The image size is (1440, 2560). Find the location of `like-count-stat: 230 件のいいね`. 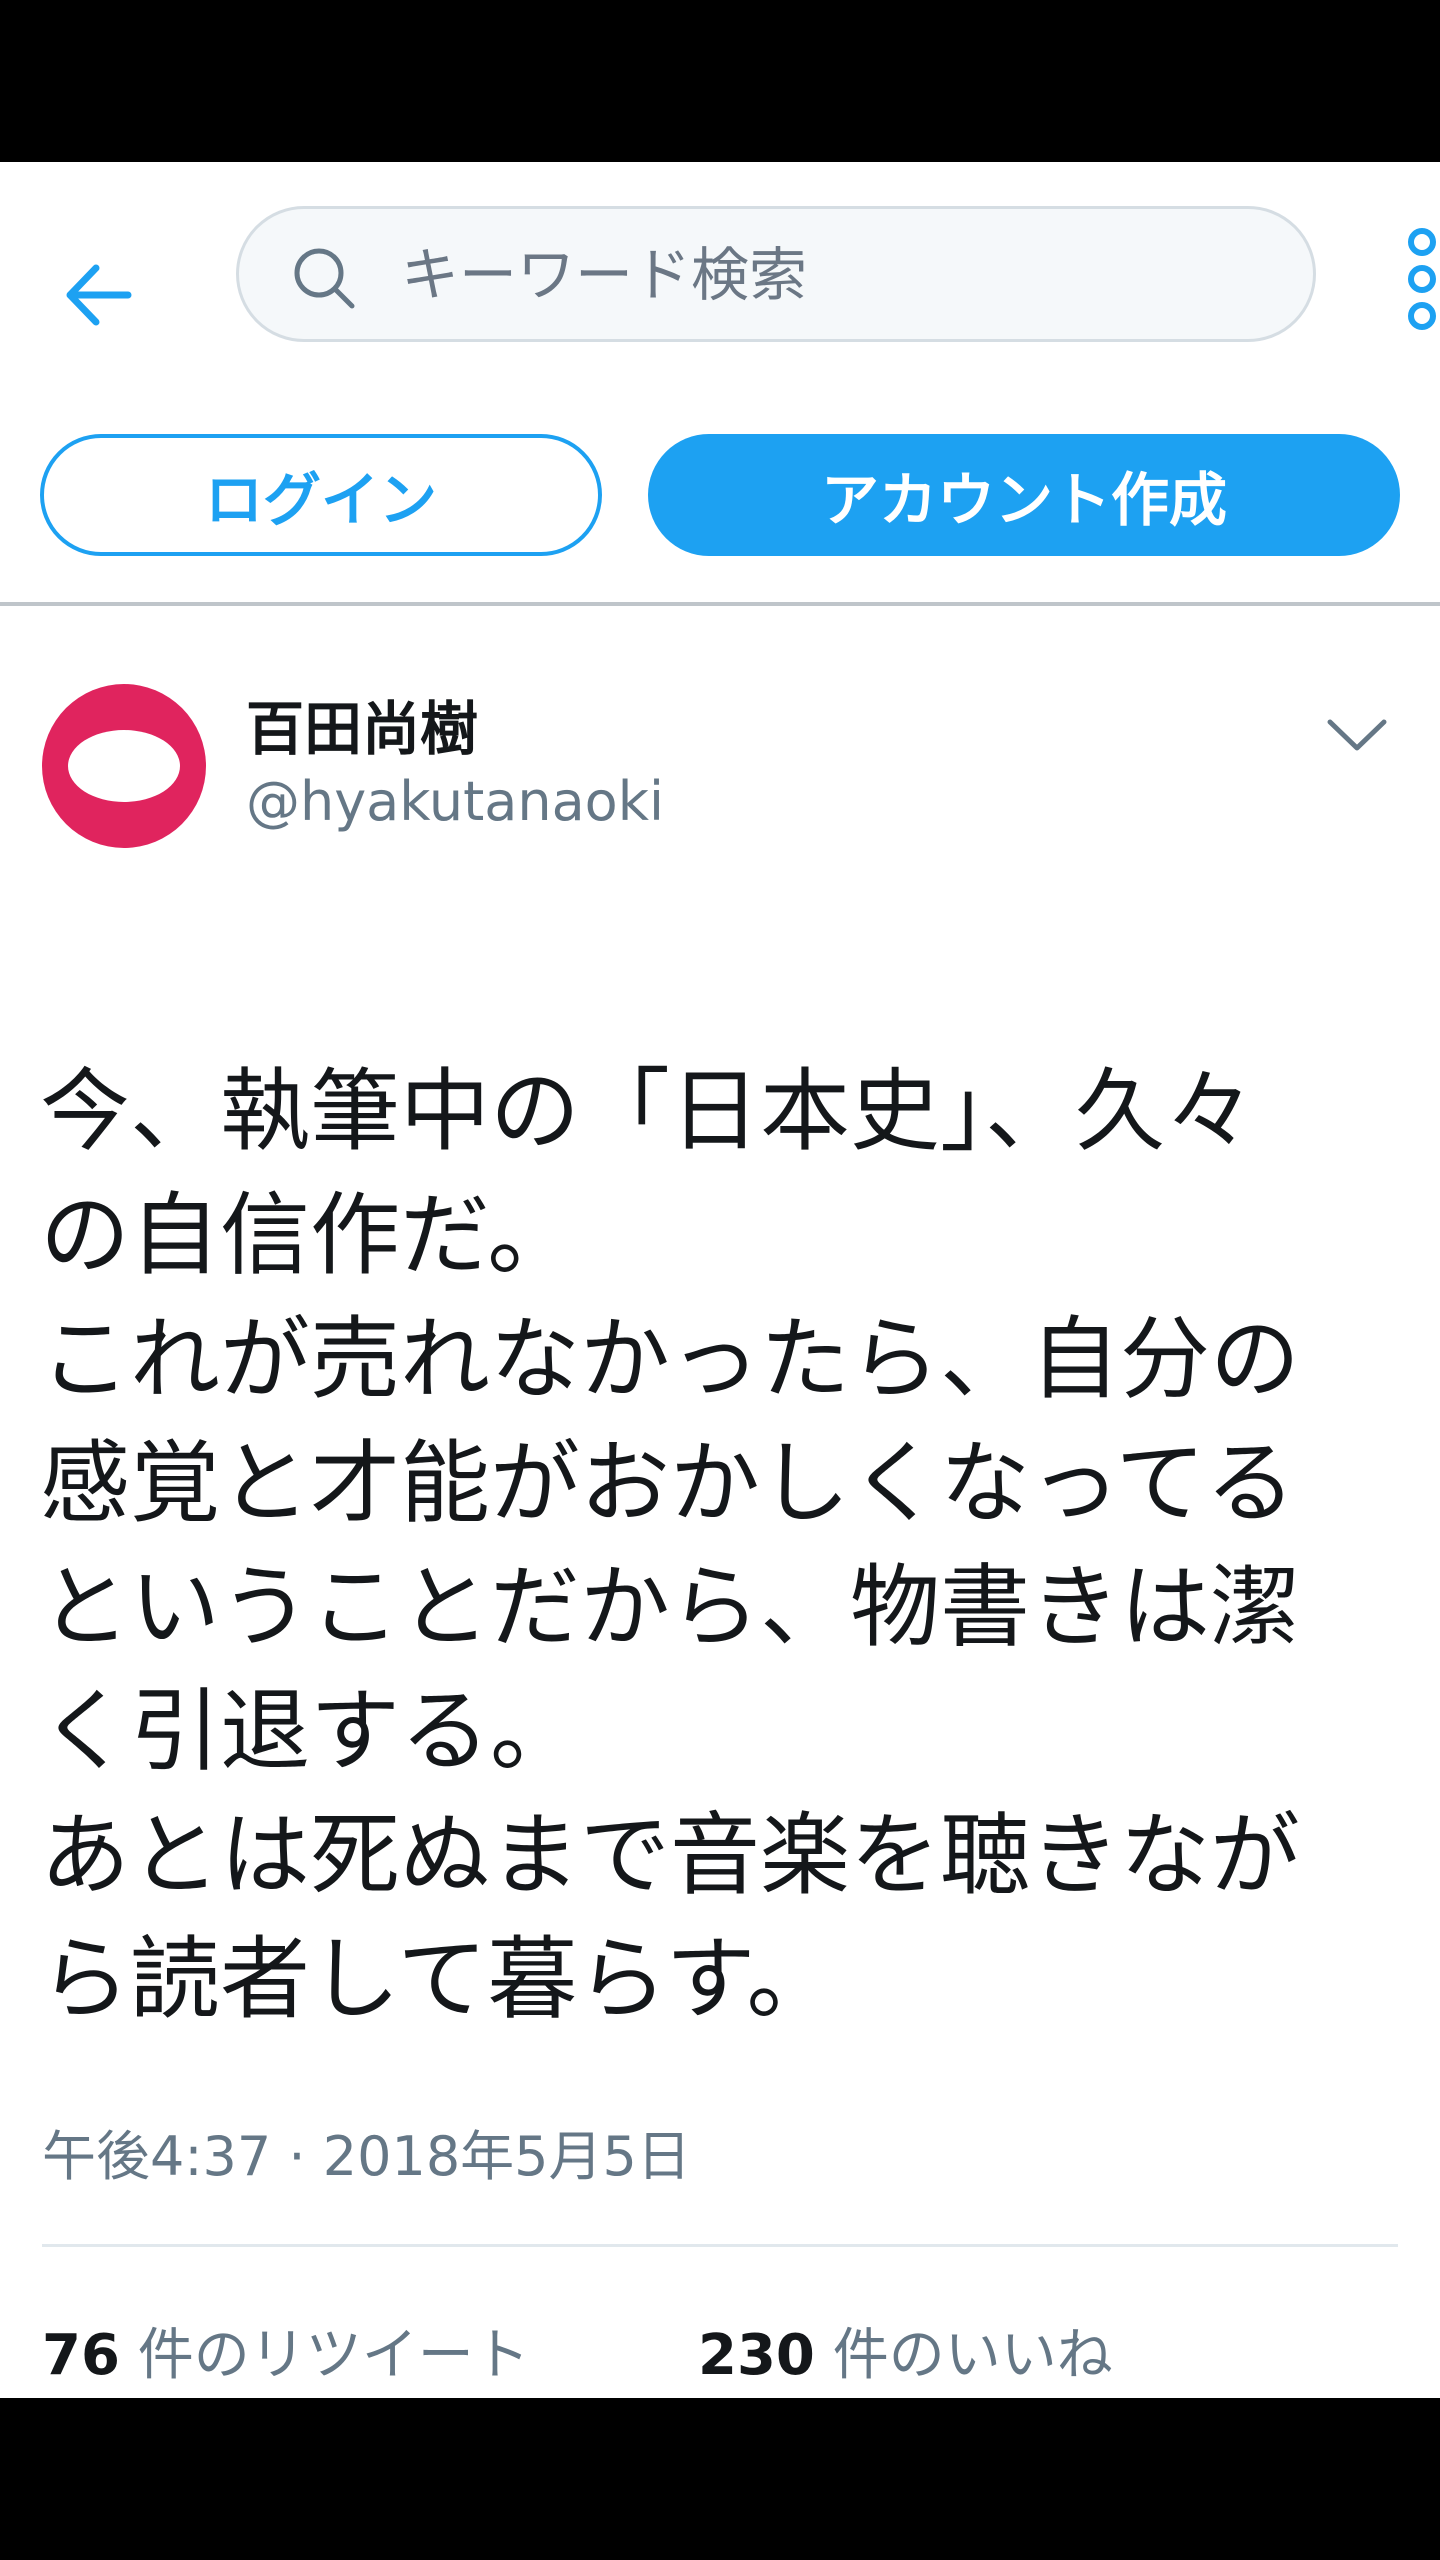

like-count-stat: 230 件のいいね is located at coordinates (905, 2350).